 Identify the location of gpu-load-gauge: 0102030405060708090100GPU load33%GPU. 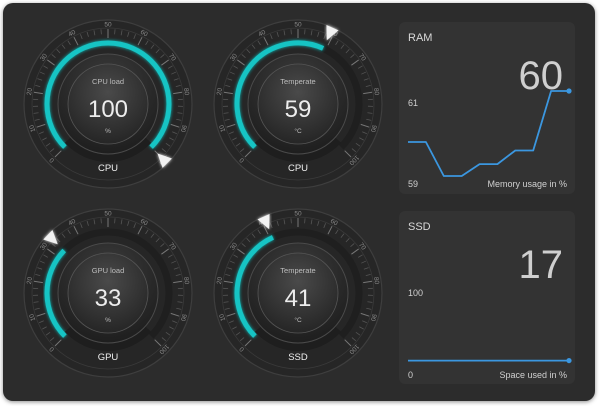
(108, 293).